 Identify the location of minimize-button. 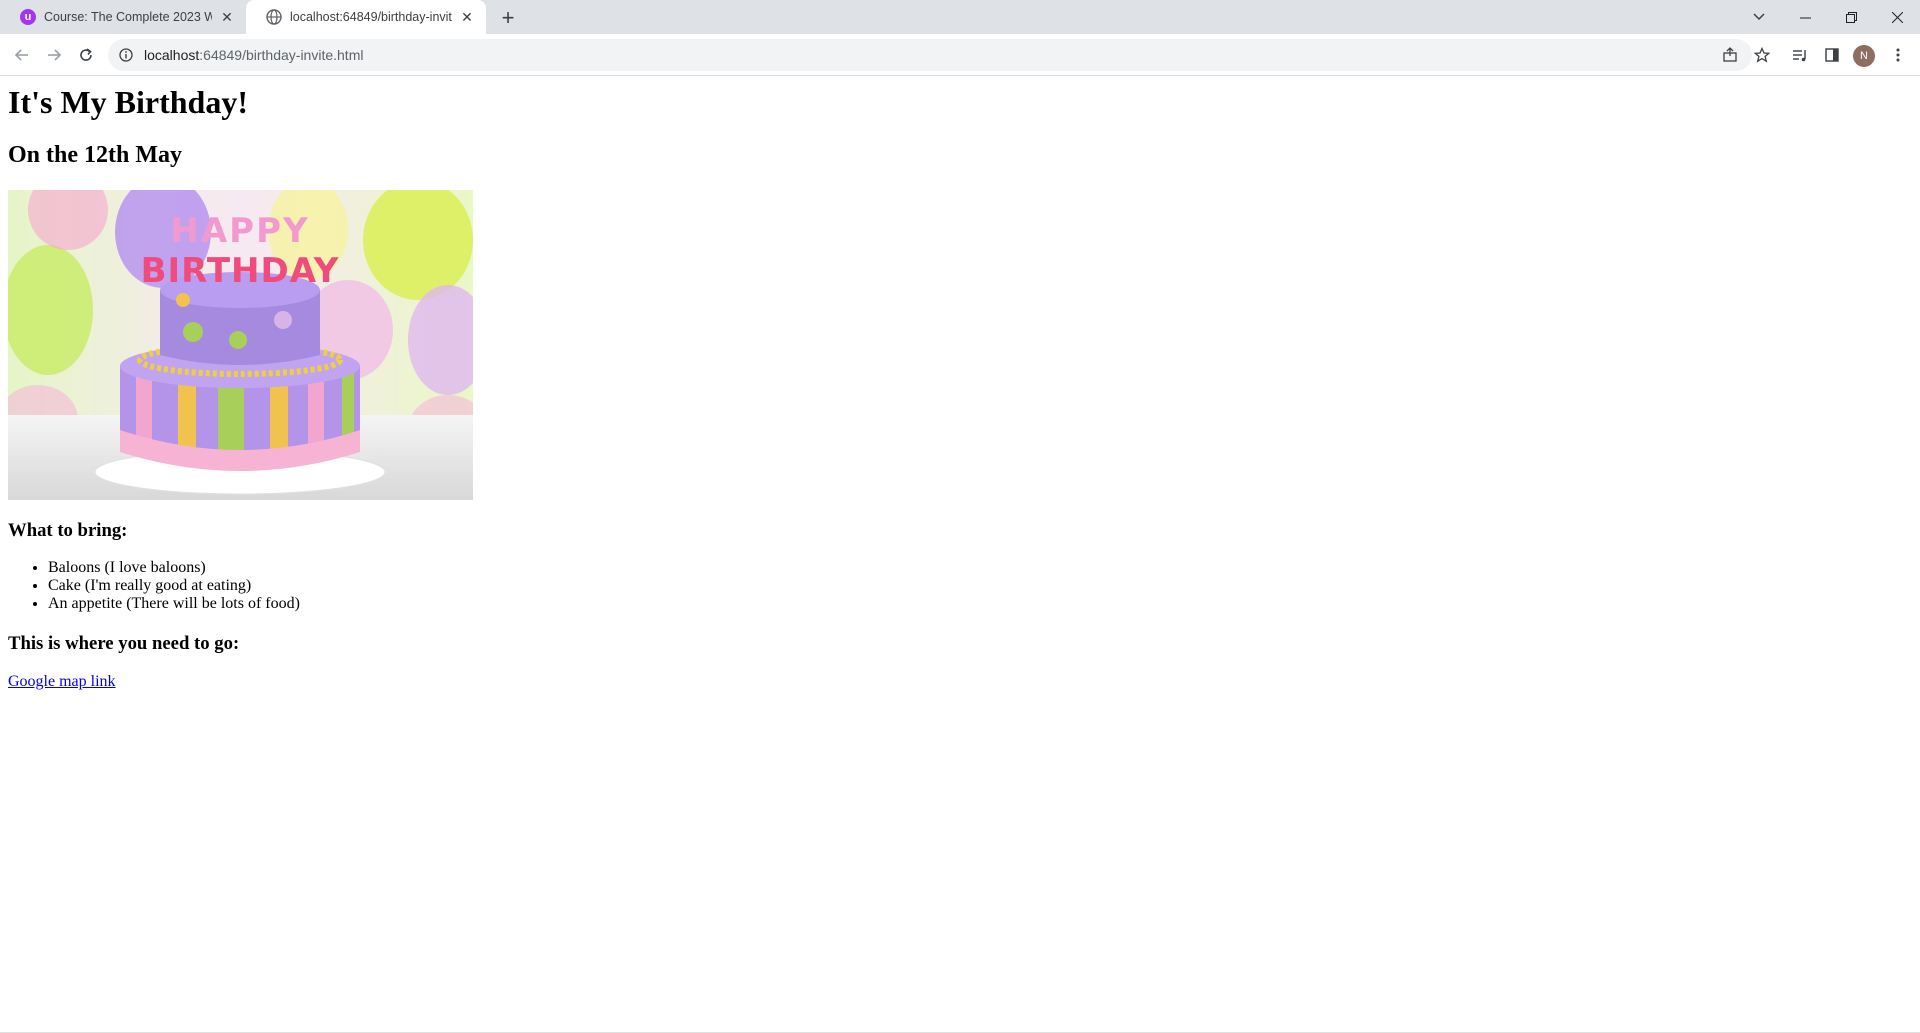
(1805, 17).